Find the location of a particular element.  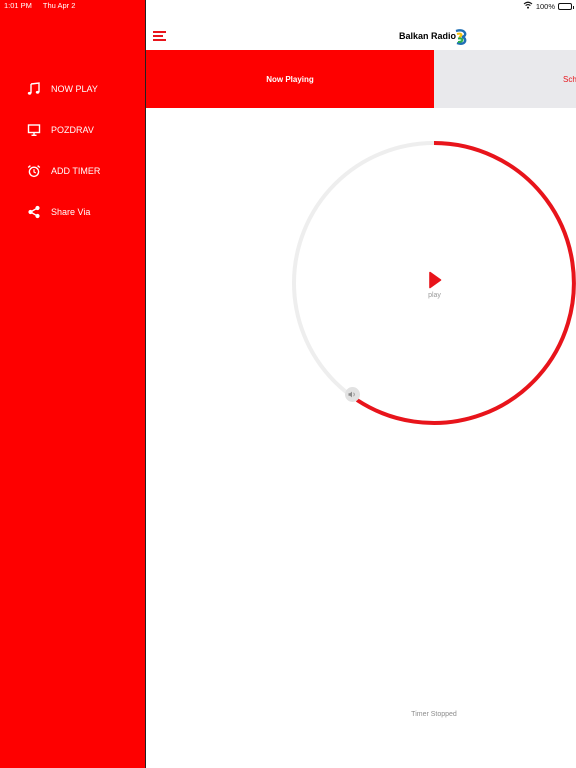

play-icon is located at coordinates (435, 280).